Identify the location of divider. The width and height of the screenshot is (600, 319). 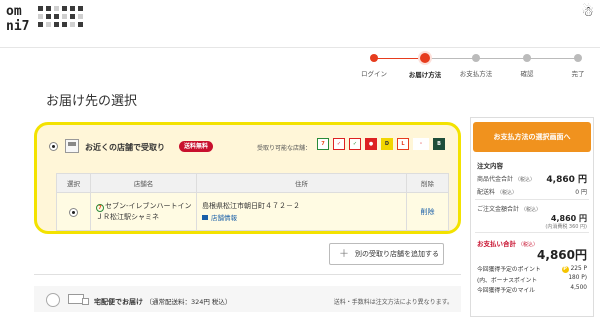
(247, 274).